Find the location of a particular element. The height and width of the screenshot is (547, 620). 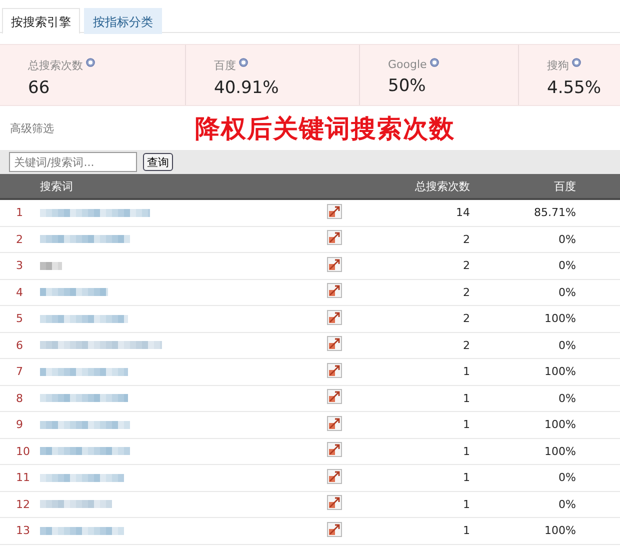

stat-label: 百度 is located at coordinates (225, 65).